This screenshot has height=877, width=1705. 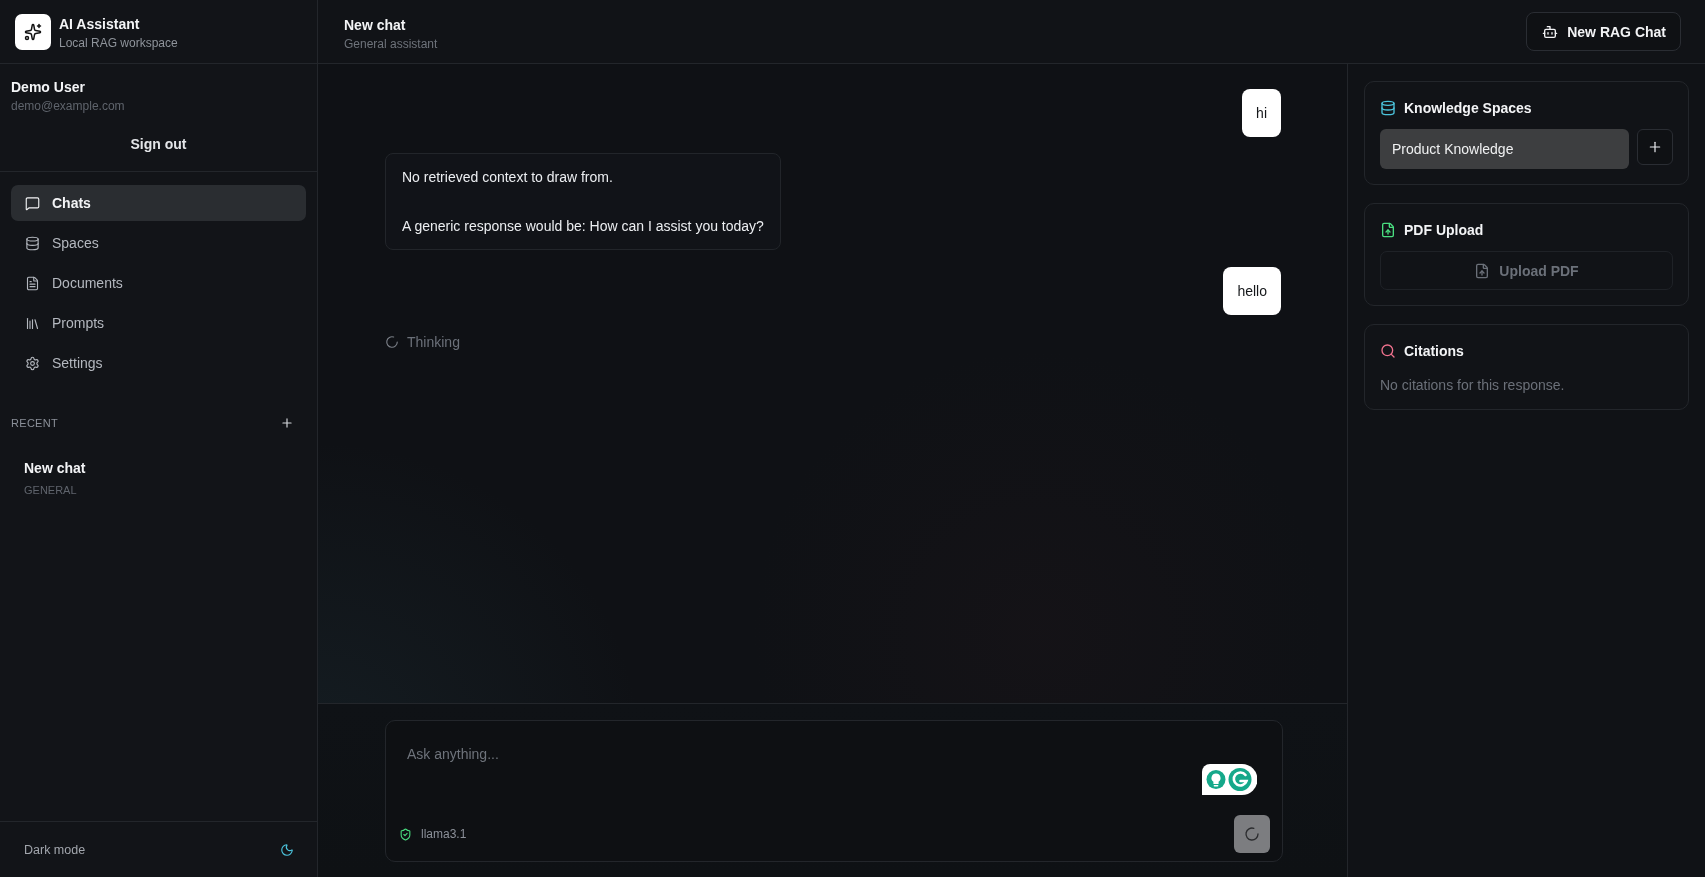 What do you see at coordinates (583, 226) in the screenshot?
I see `message-text: A generic response would be: How can I assist you today?` at bounding box center [583, 226].